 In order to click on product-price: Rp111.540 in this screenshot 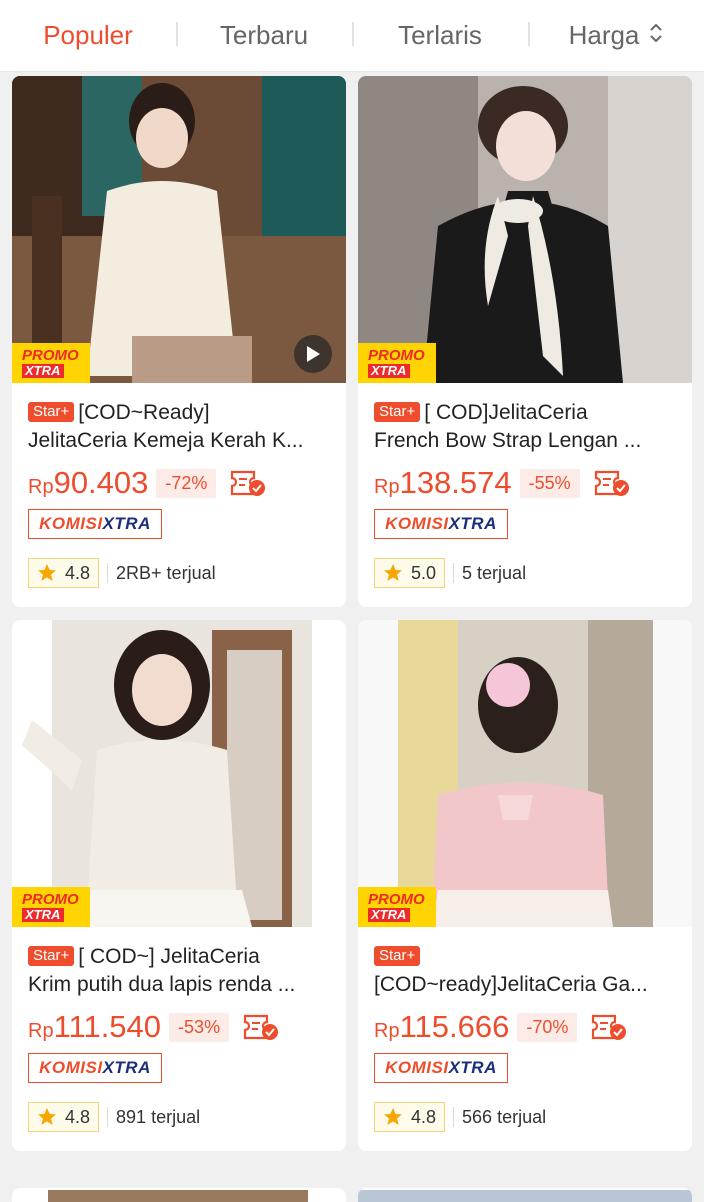, I will do `click(94, 1027)`.